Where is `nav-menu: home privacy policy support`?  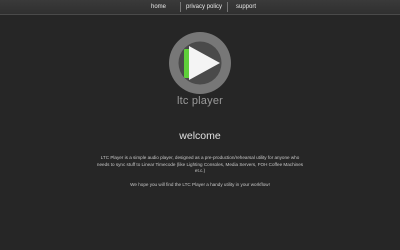
nav-menu: home privacy policy support is located at coordinates (203, 7).